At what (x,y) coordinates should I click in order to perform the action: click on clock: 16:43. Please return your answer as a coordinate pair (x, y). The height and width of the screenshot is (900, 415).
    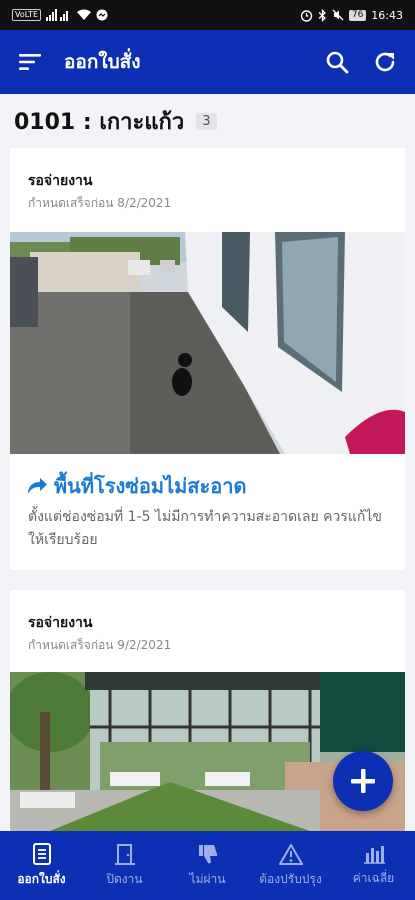
    Looking at the image, I should click on (387, 15).